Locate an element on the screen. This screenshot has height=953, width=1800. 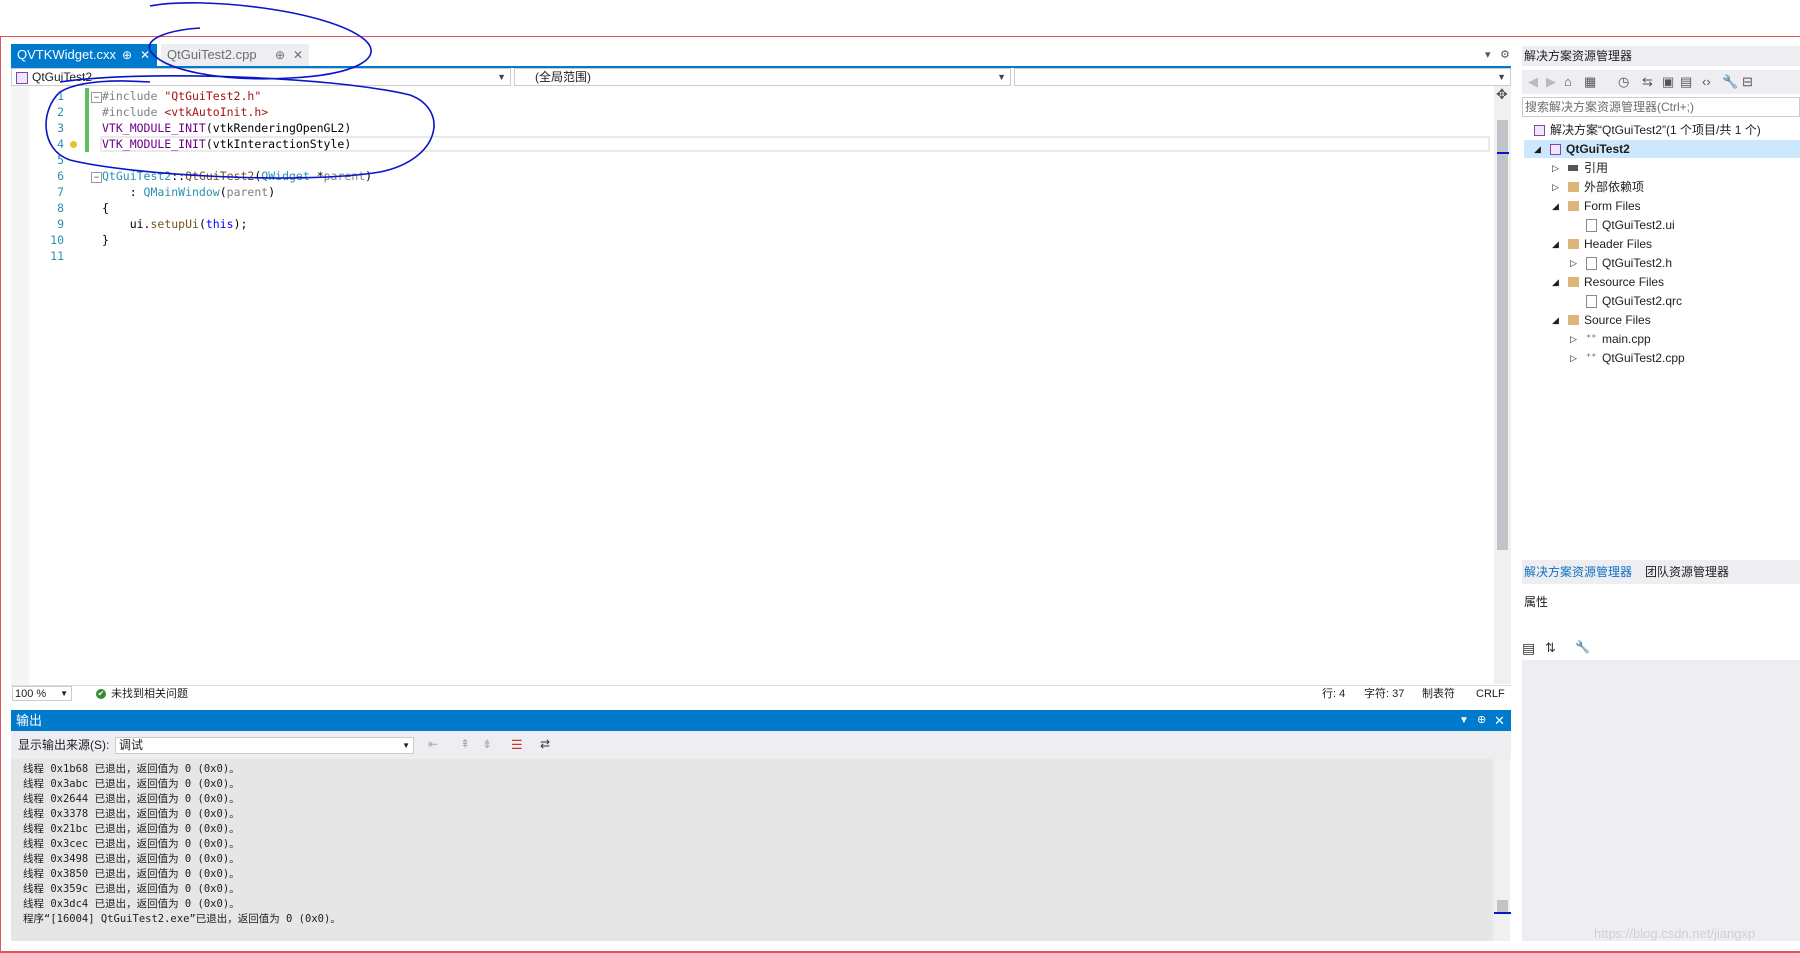
annotation-scribbles is located at coordinates (240, 90).